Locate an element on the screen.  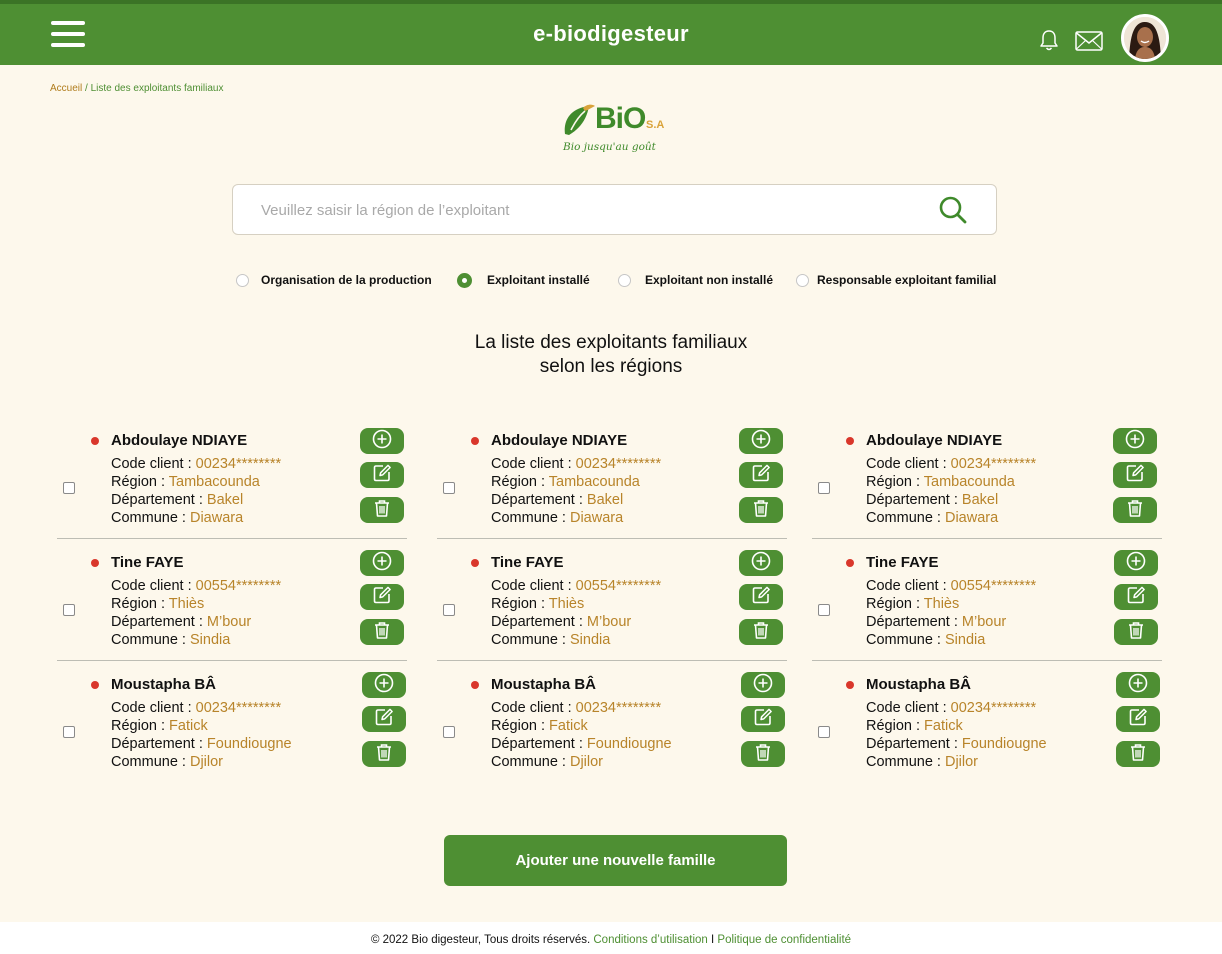
search-input is located at coordinates (591, 210).